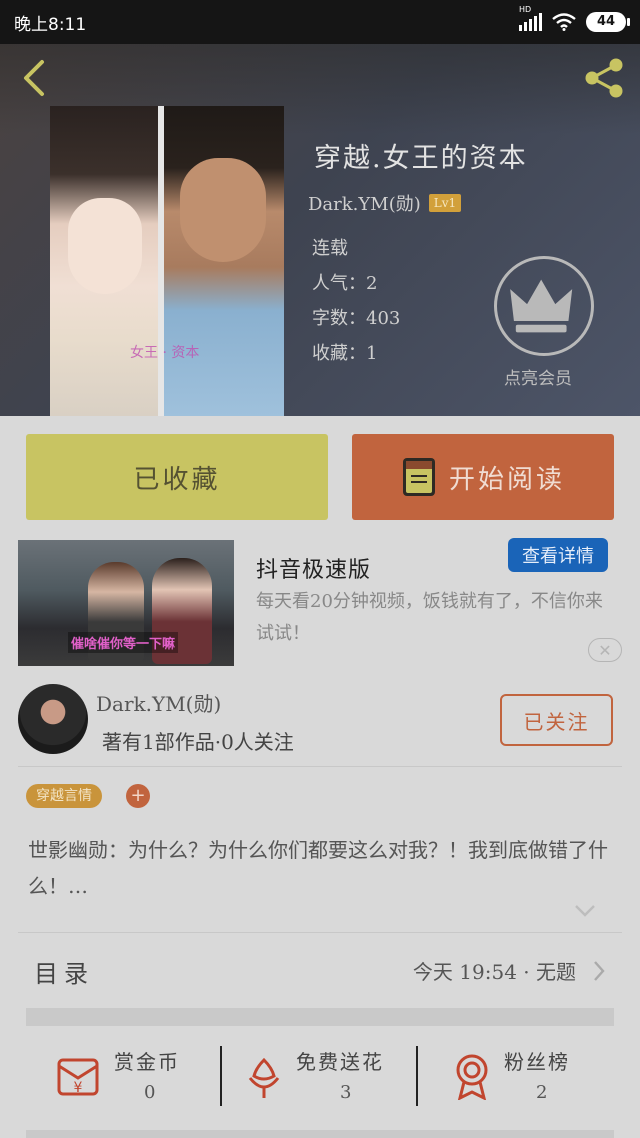 Image resolution: width=640 pixels, height=1138 pixels. I want to click on book-author: Dark.YM(勋), so click(364, 203).